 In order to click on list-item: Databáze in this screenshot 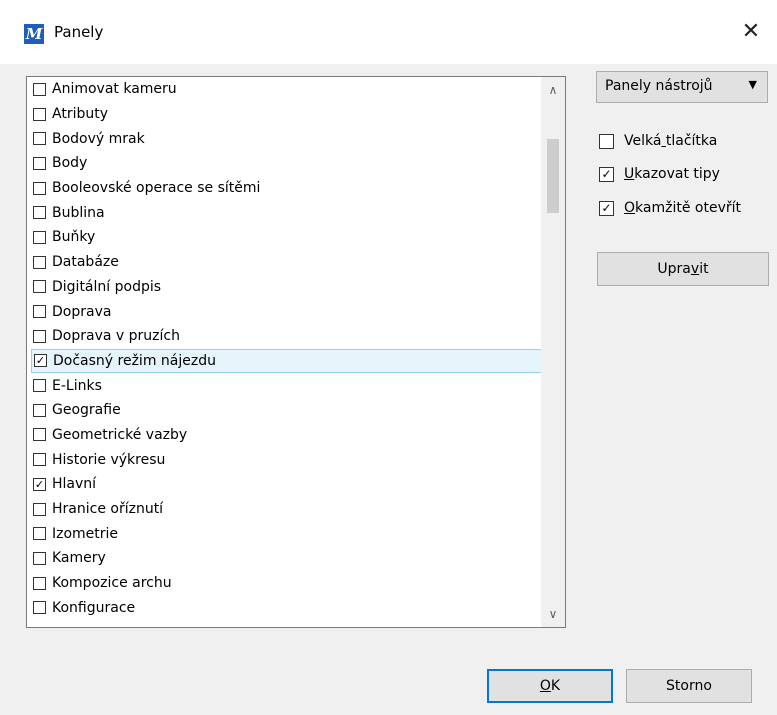, I will do `click(286, 262)`.